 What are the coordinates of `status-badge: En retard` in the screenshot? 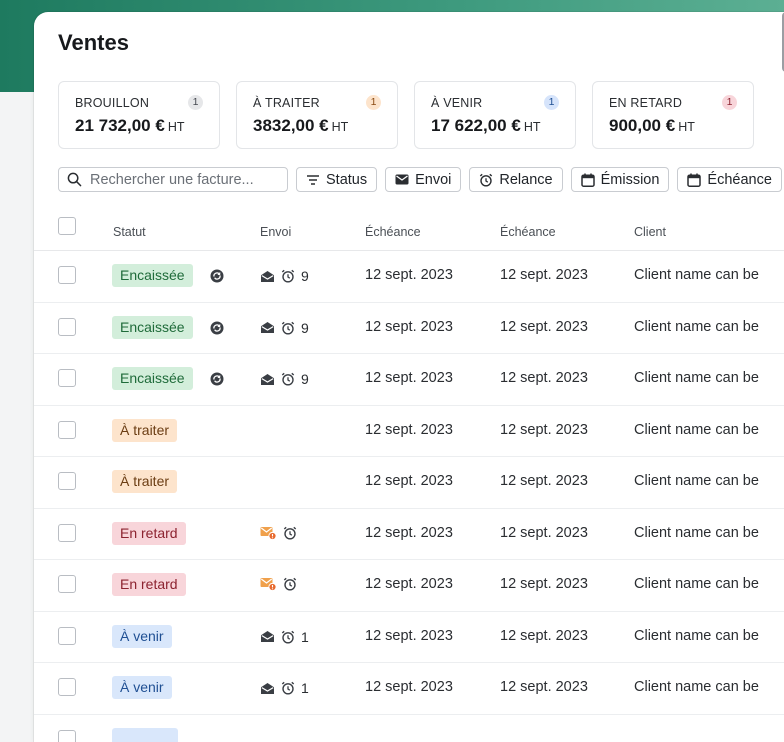 It's located at (149, 533).